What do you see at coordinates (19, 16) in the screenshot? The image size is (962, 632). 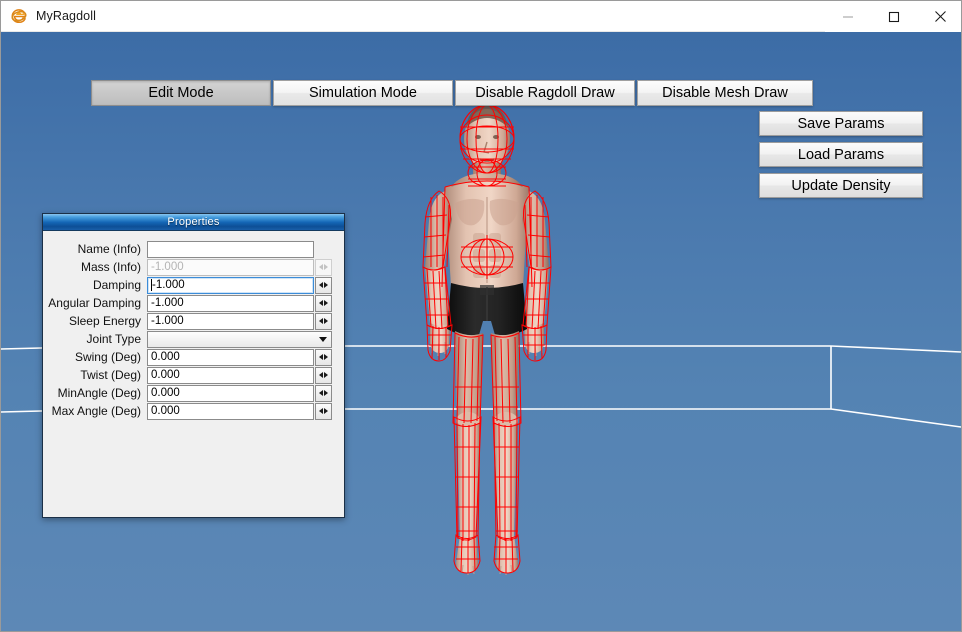 I see `ie-e-icon` at bounding box center [19, 16].